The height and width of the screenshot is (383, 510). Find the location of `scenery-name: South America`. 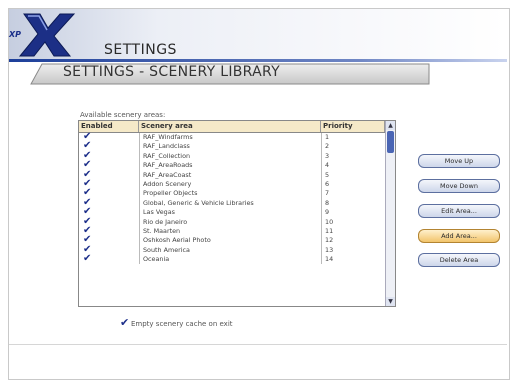

scenery-name: South America is located at coordinates (230, 250).